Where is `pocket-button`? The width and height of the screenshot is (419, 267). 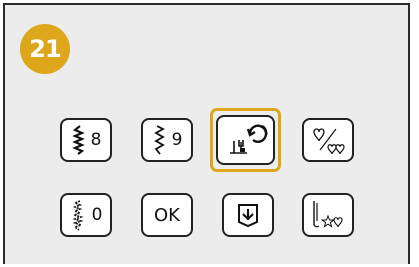
pocket-button is located at coordinates (248, 215).